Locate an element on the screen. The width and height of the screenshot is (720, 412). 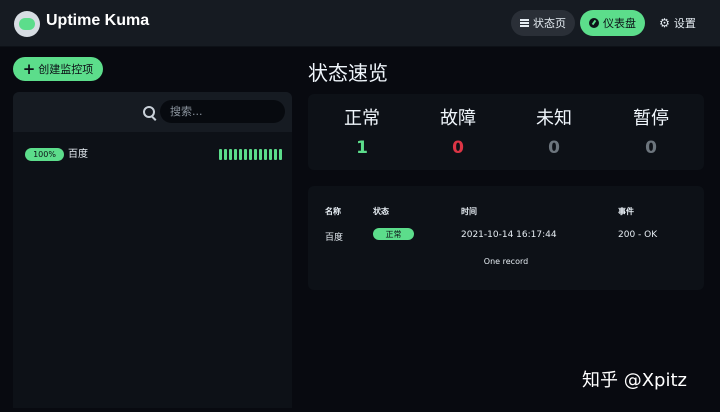
event-message: 200 - OK is located at coordinates (638, 235).